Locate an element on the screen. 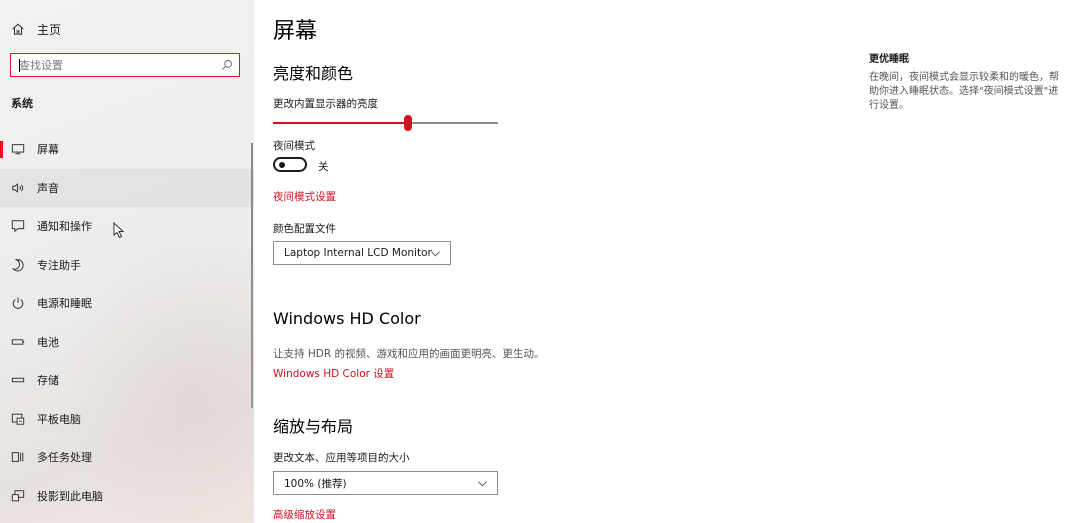  sidebar-item-label: 电池 is located at coordinates (48, 342).